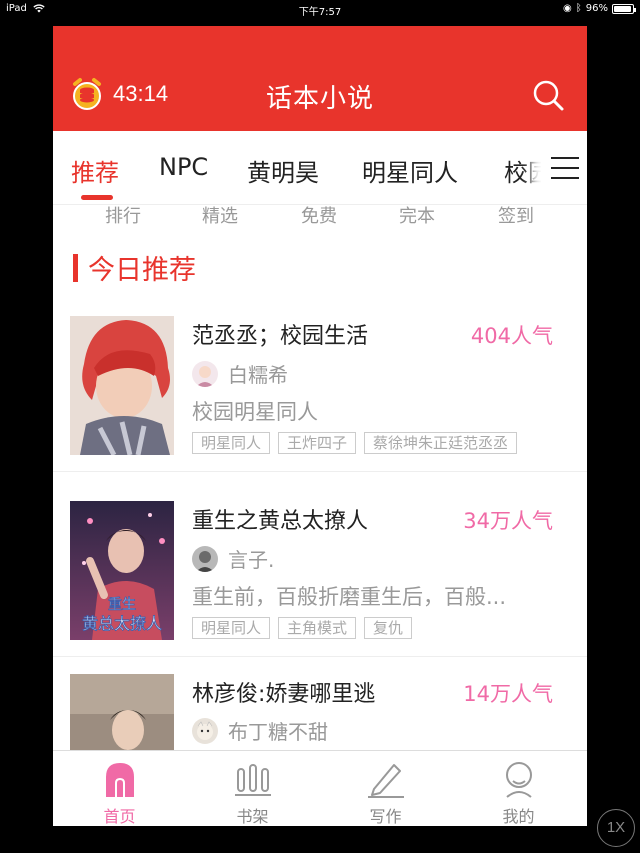  I want to click on section-accent-bar, so click(75, 267).